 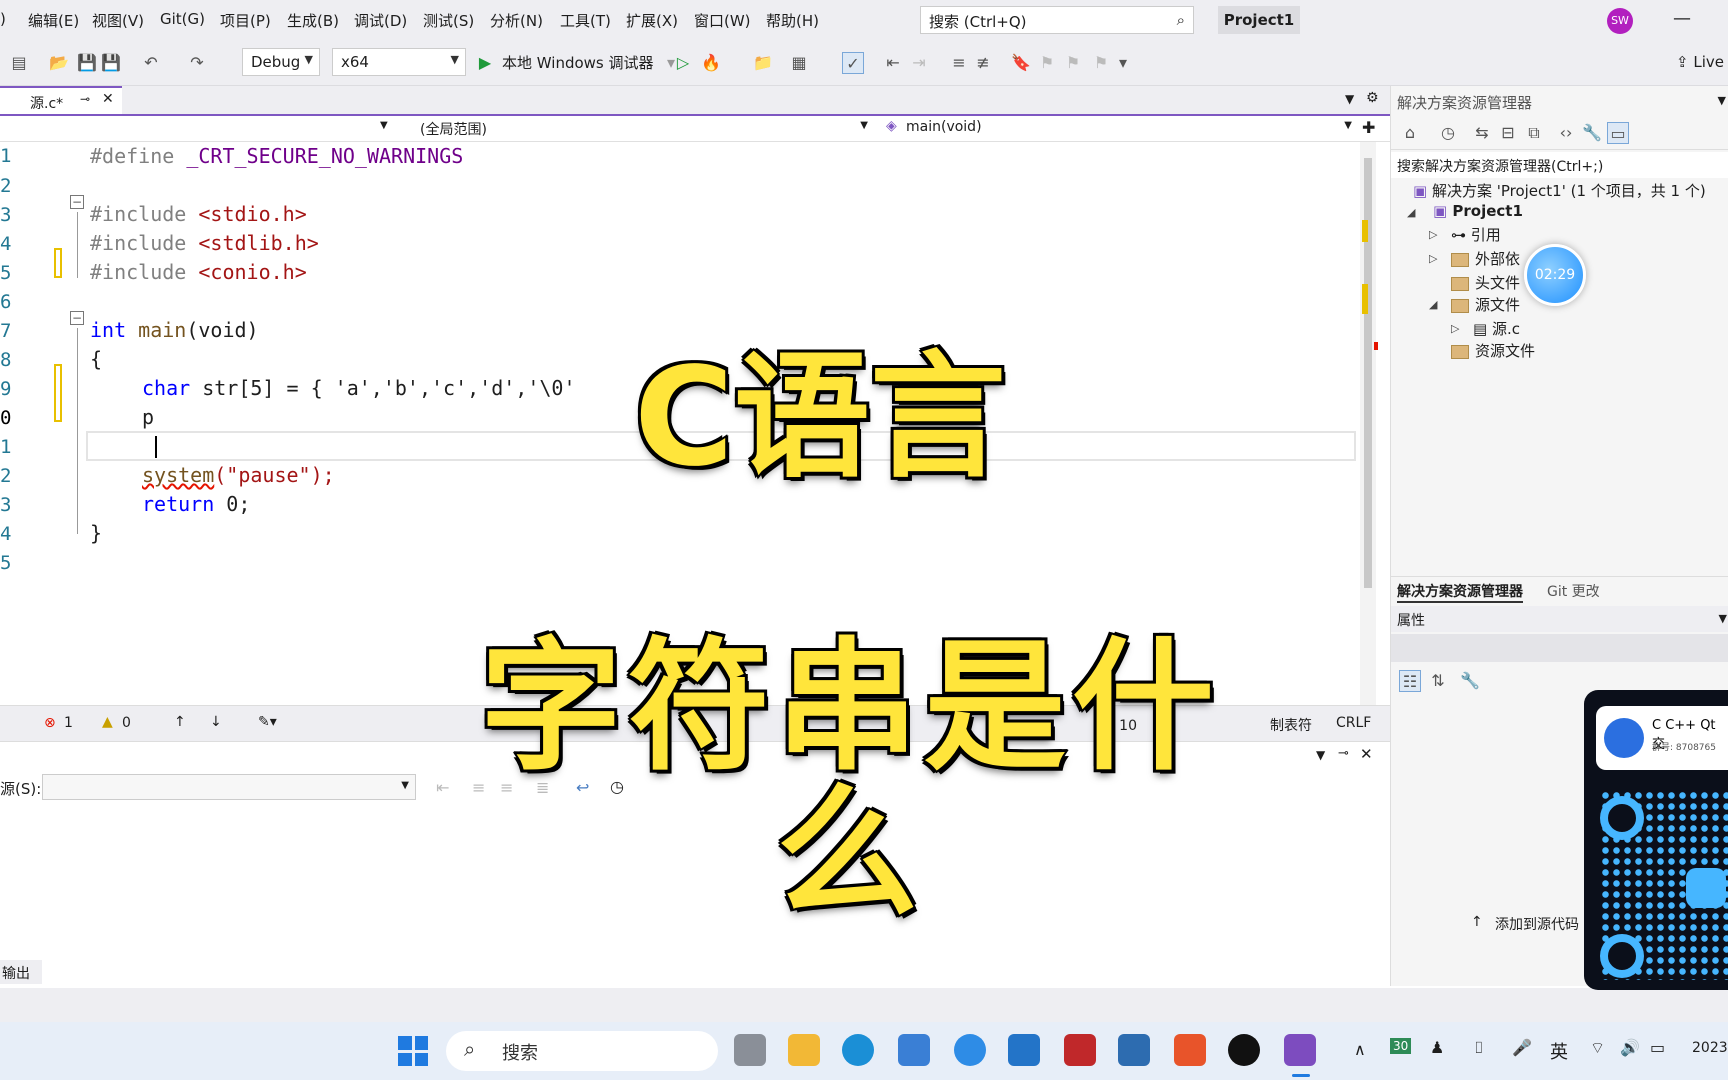 What do you see at coordinates (683, 63) in the screenshot?
I see `start-without-debug-icon: ▷` at bounding box center [683, 63].